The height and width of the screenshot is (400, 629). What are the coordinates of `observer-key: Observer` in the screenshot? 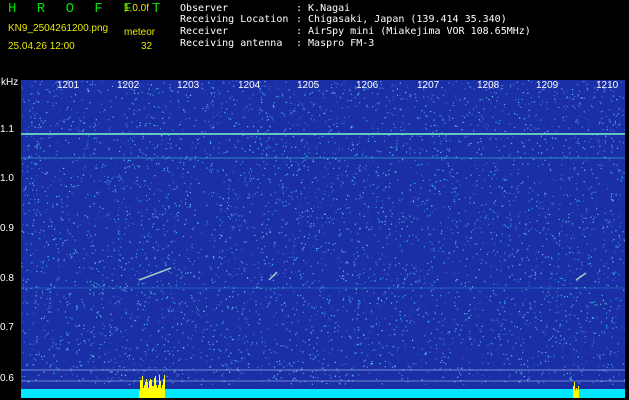 It's located at (204, 8).